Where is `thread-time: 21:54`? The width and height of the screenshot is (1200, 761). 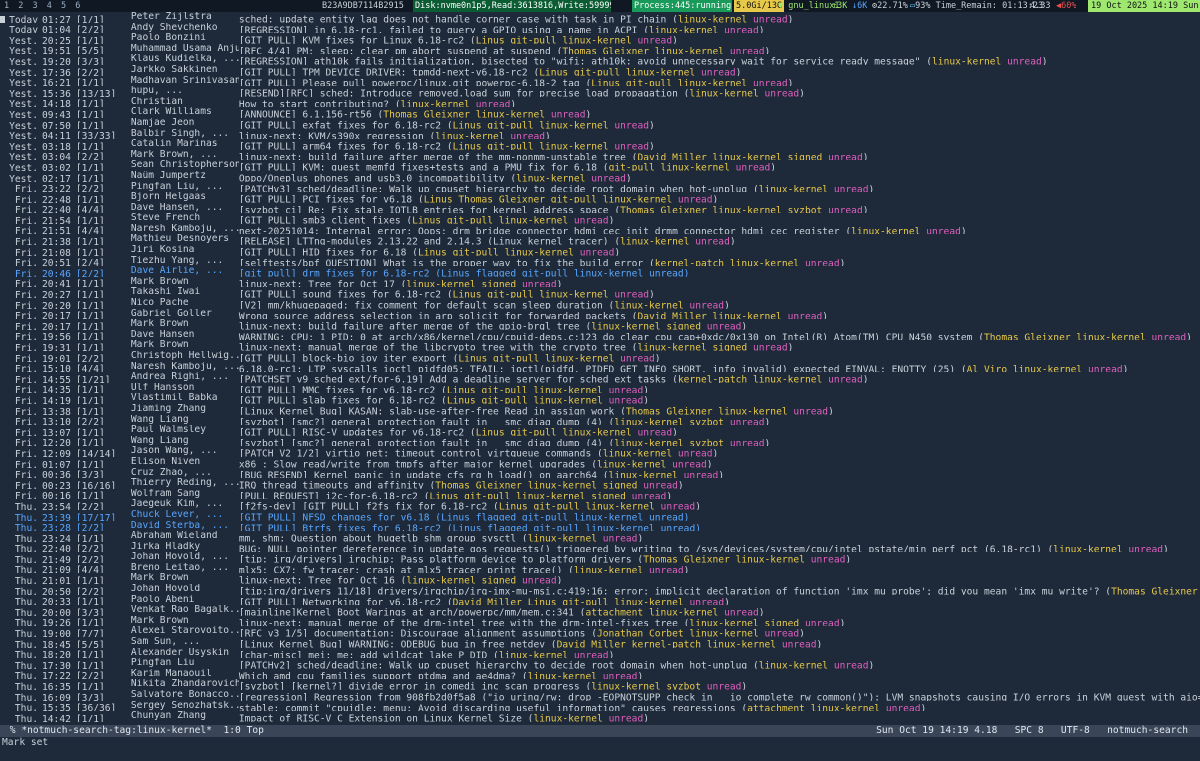
thread-time: 21:54 is located at coordinates (56, 219).